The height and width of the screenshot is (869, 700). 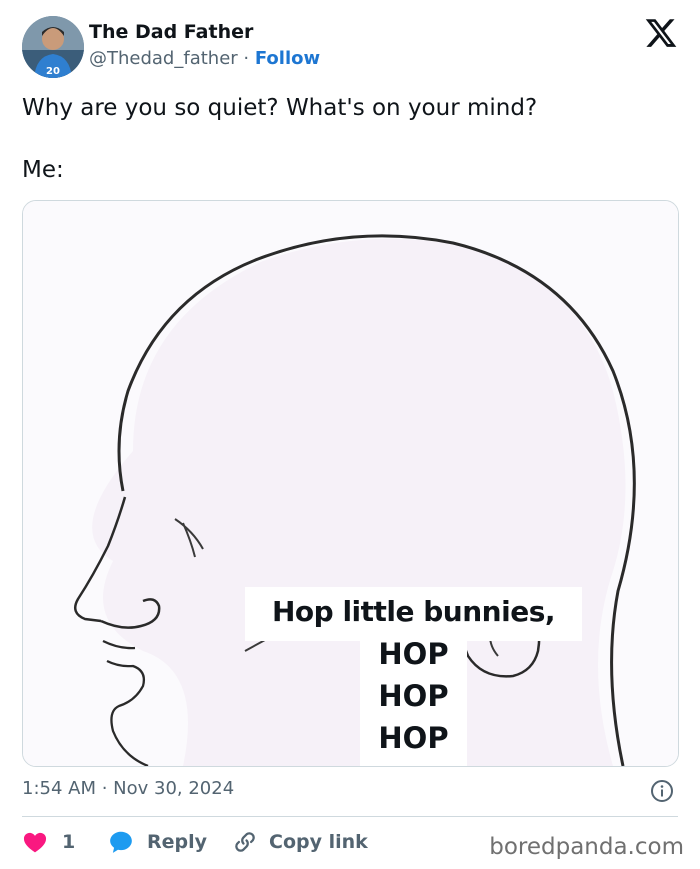 I want to click on watermark: boredpanda.com, so click(x=586, y=847).